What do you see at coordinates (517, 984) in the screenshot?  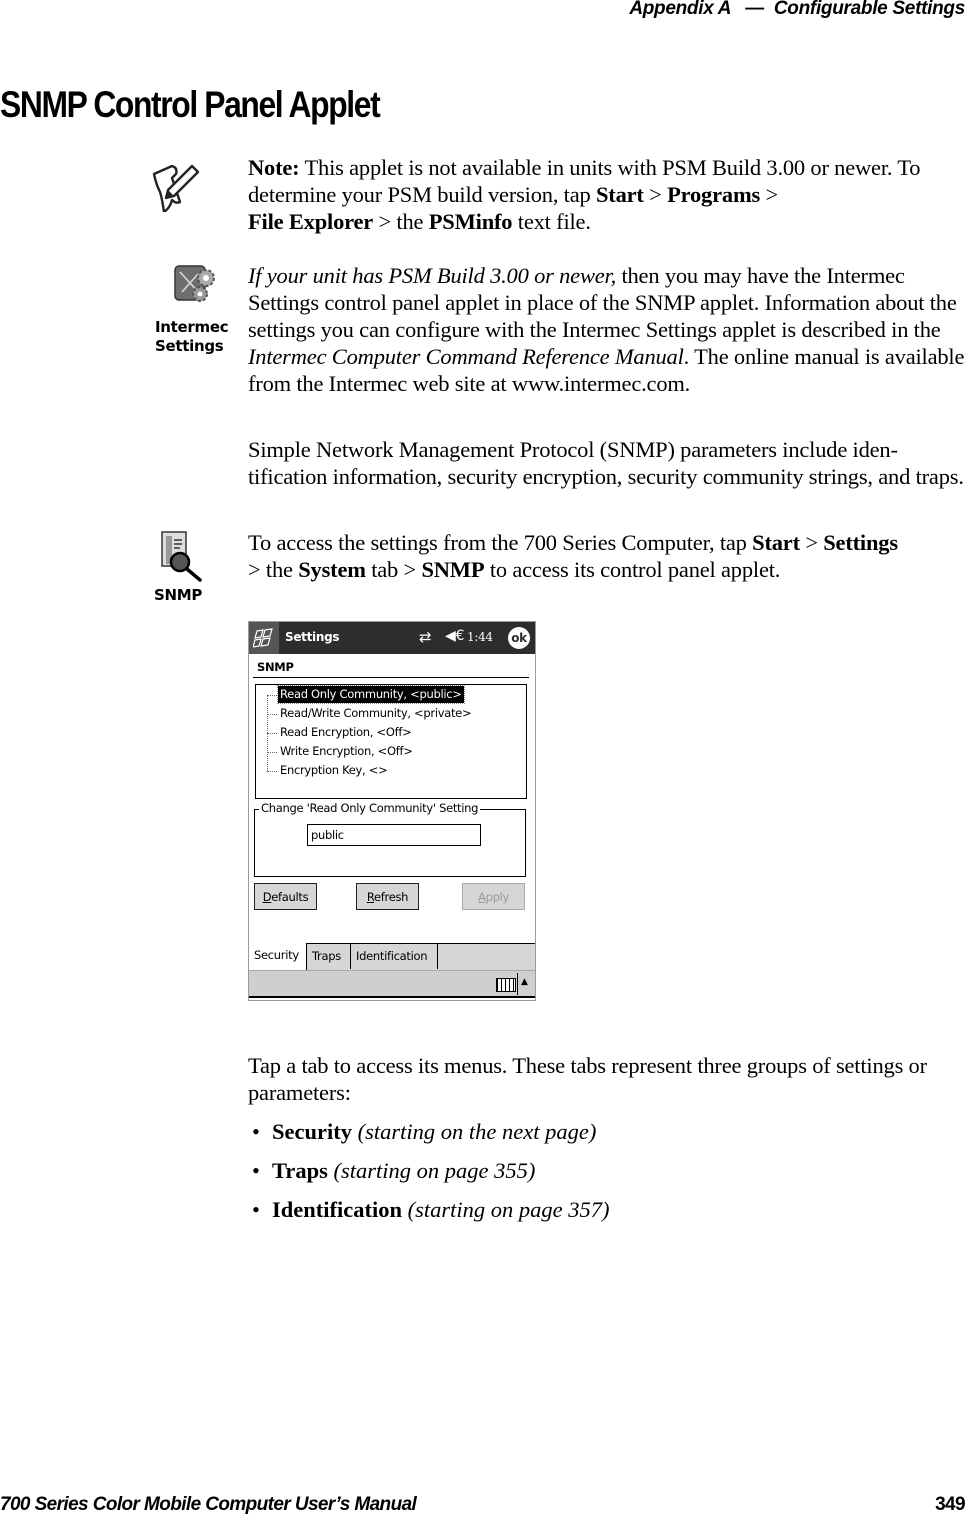 I see `divider` at bounding box center [517, 984].